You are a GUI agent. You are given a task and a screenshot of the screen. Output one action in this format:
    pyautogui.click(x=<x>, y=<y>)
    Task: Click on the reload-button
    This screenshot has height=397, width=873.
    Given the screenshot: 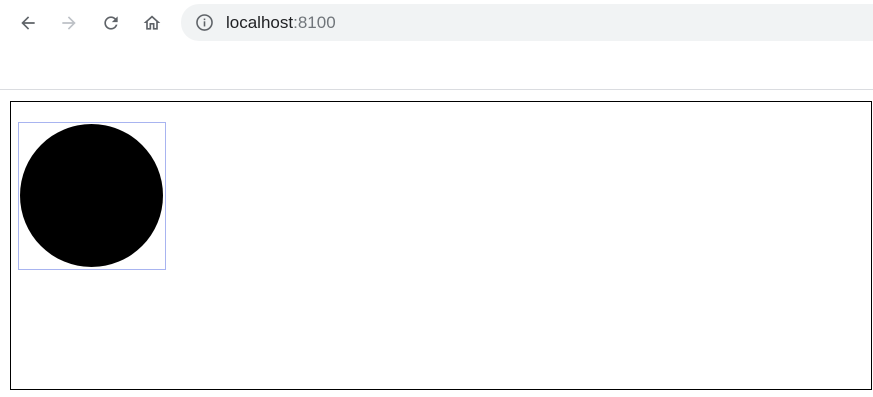 What is the action you would take?
    pyautogui.click(x=111, y=23)
    